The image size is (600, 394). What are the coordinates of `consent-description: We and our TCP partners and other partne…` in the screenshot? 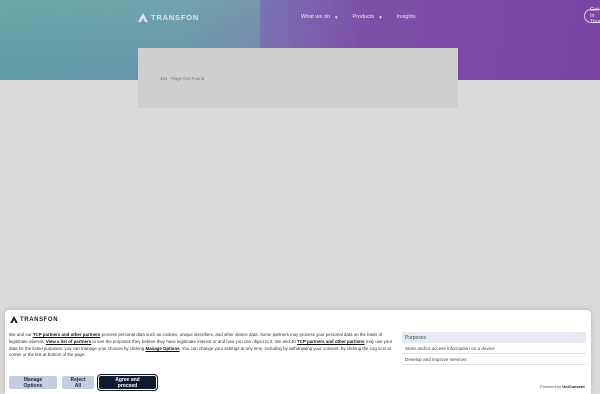 It's located at (201, 345).